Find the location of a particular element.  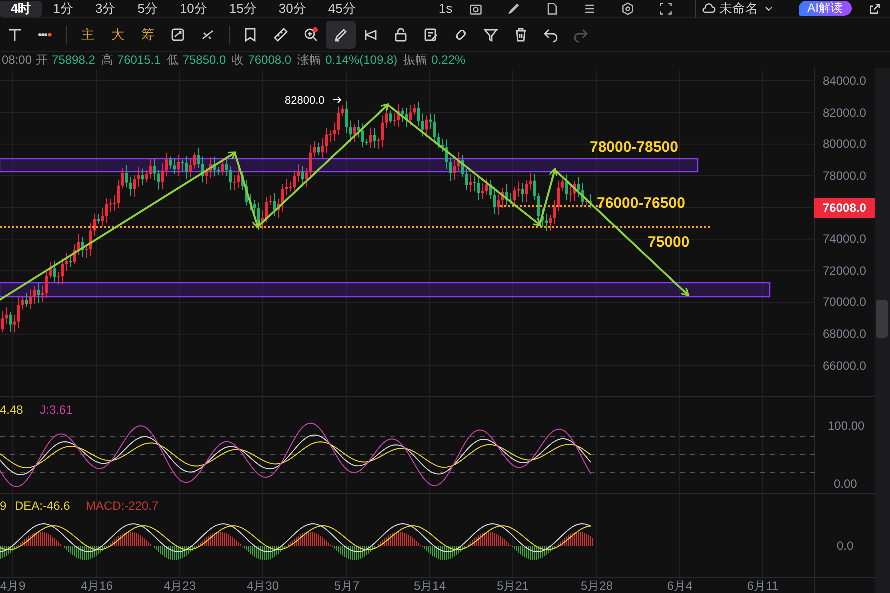

high-price-label: 82800.0 is located at coordinates (305, 101).